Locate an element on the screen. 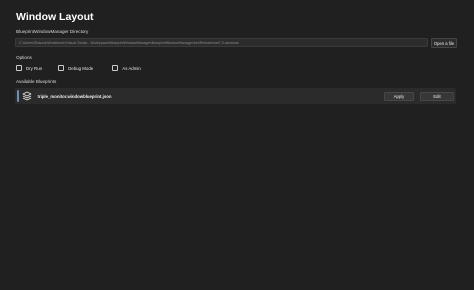  debug-mode-checkbox is located at coordinates (61, 68).